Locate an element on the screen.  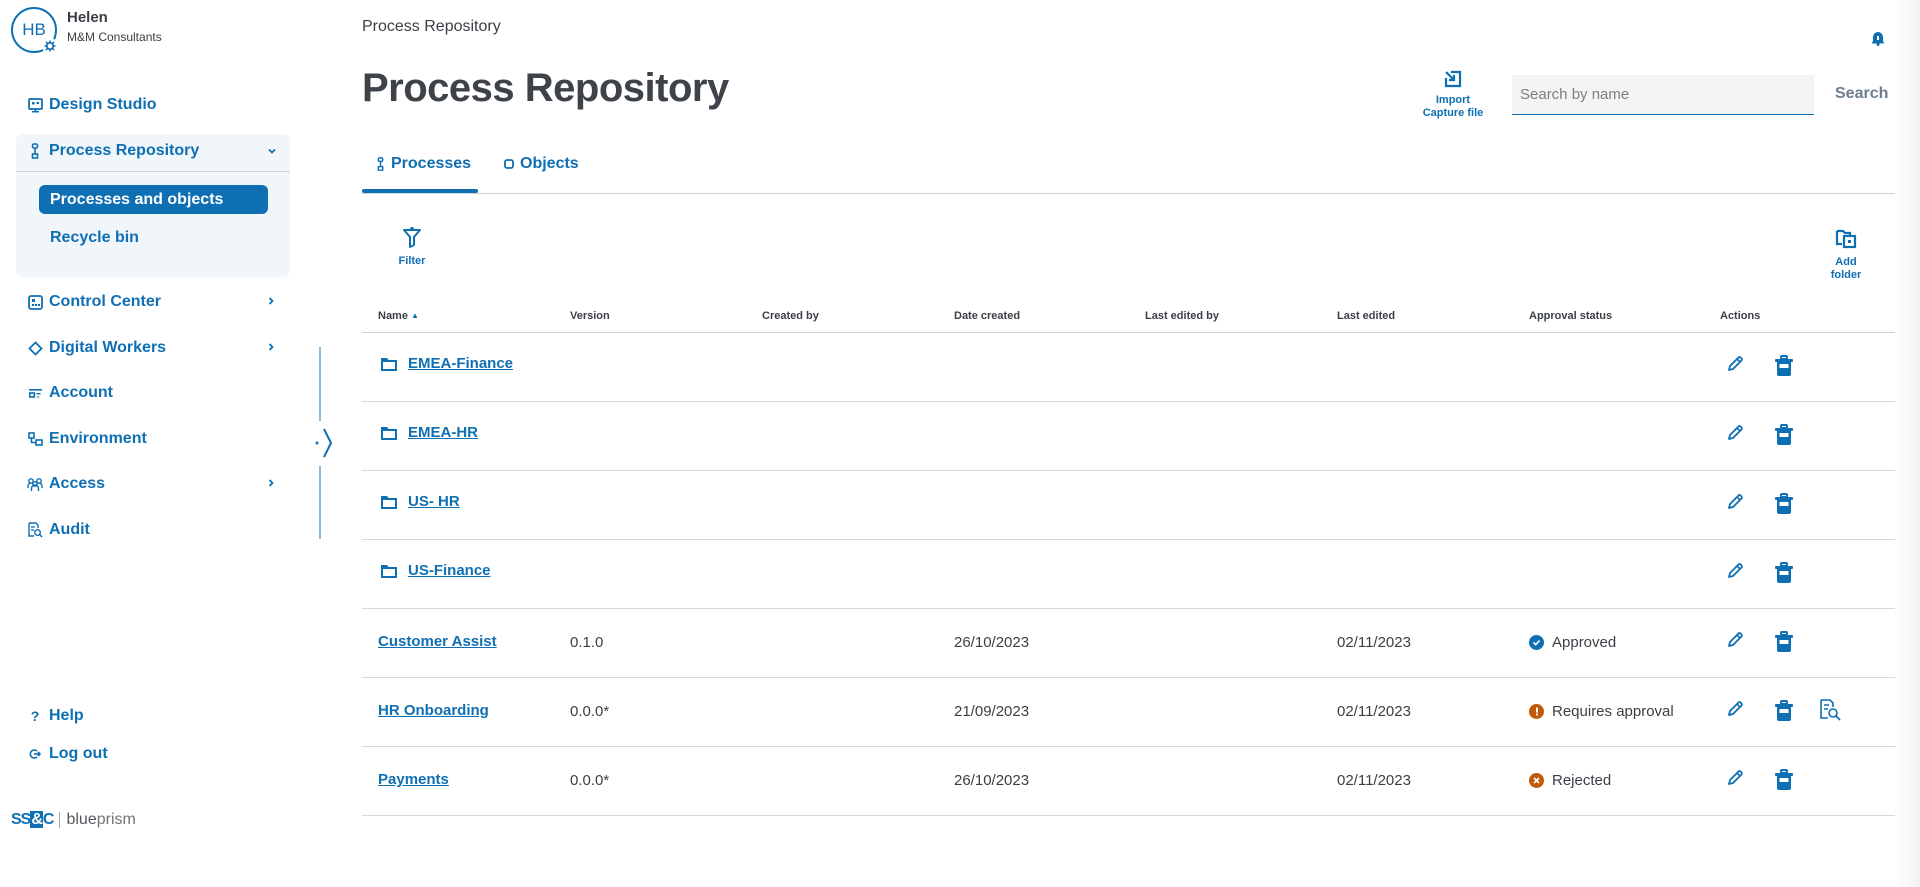
sidebar-item-help: ? Help is located at coordinates (55, 716).